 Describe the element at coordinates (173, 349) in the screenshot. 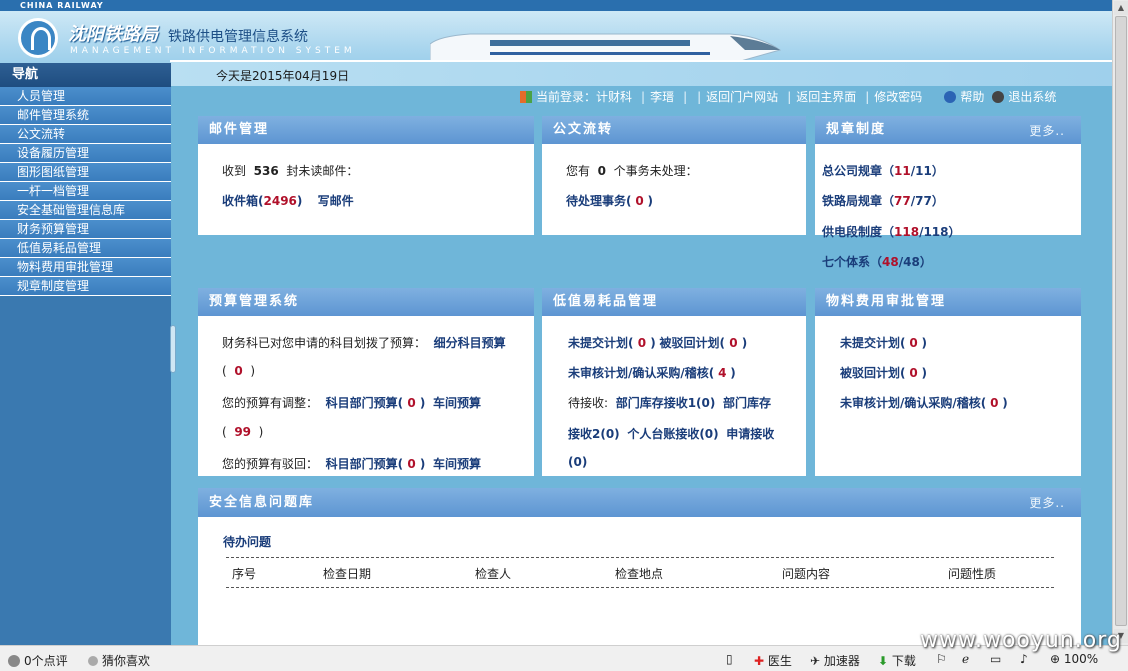

I see `sidebar-collapse-handle` at that location.